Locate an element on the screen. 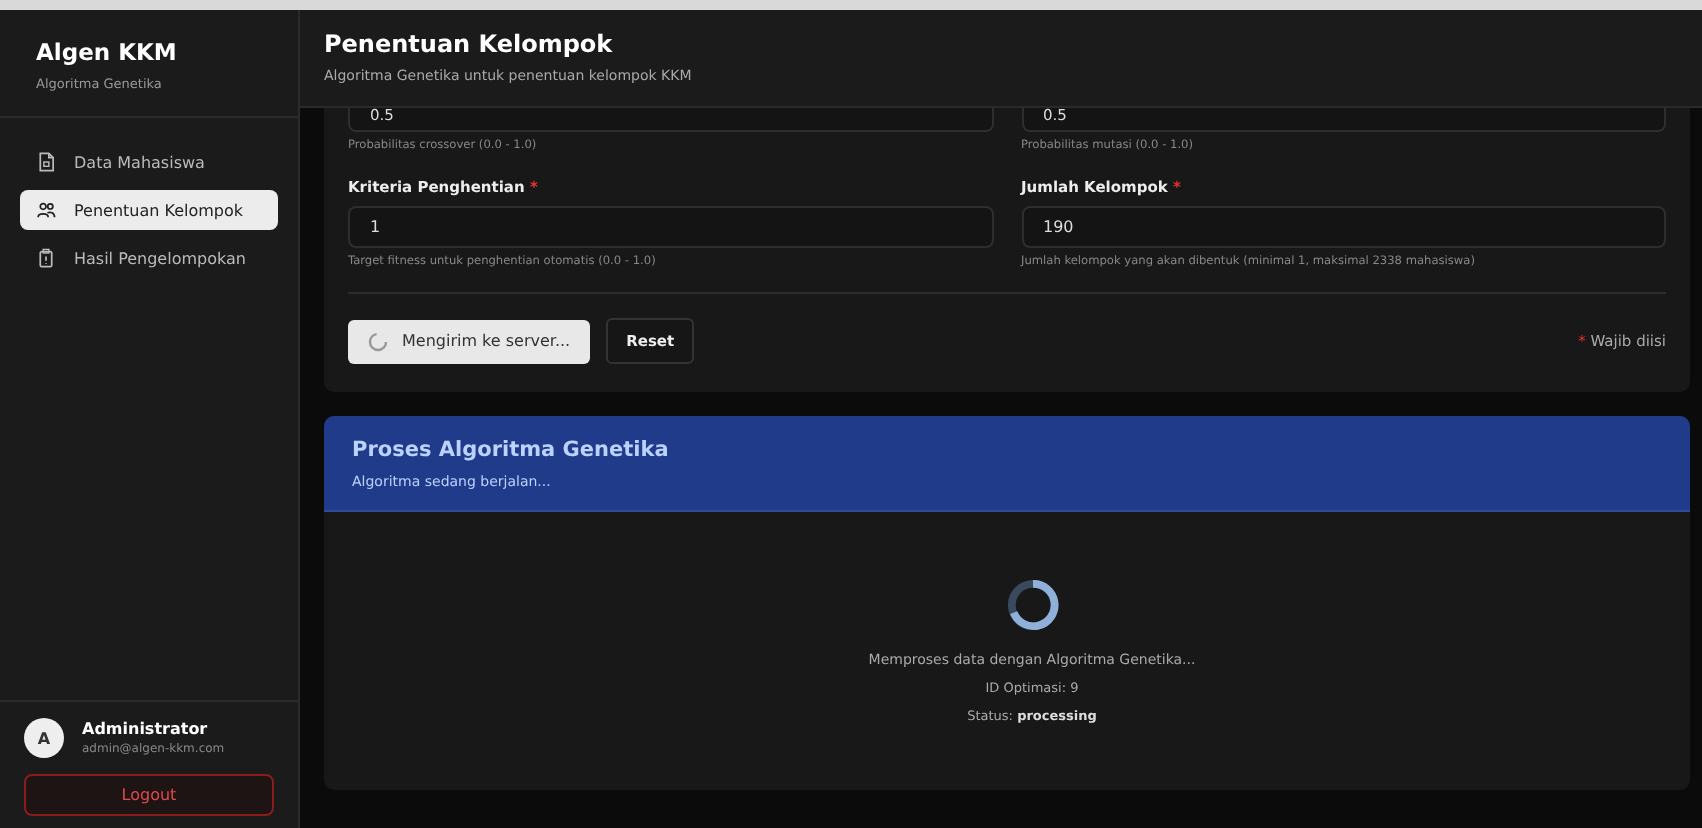  process-title: Proses Algoritma Genetika is located at coordinates (511, 450).